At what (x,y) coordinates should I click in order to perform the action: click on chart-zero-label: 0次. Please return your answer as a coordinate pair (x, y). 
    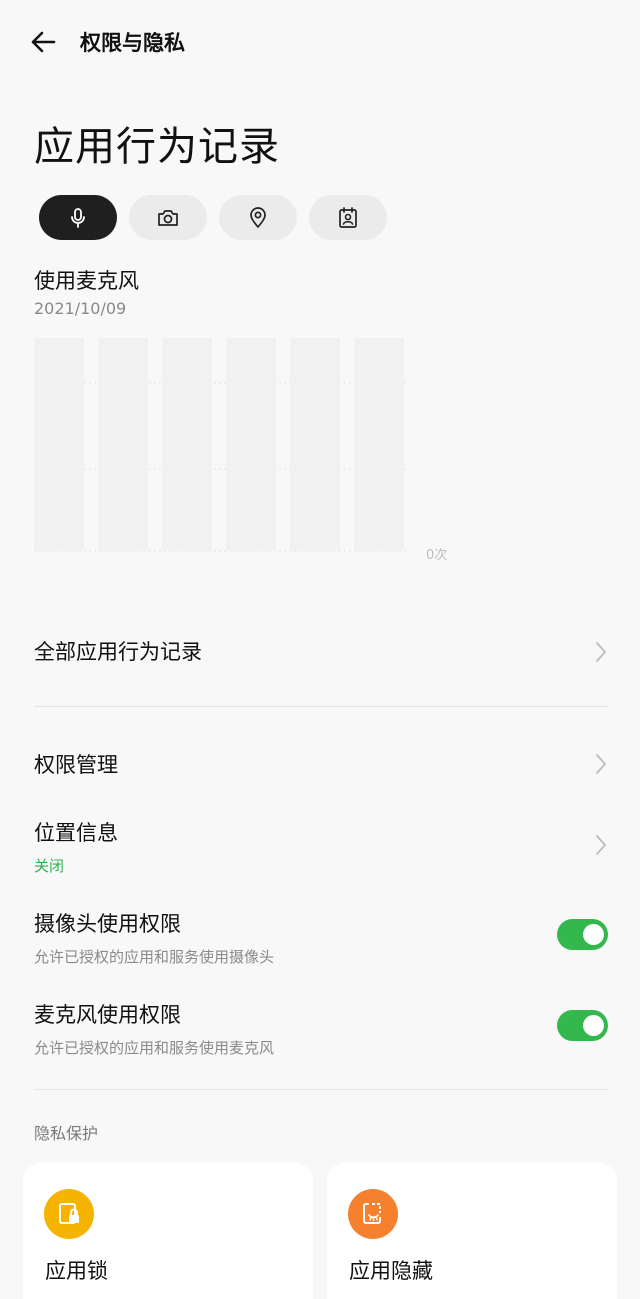
    Looking at the image, I should click on (437, 555).